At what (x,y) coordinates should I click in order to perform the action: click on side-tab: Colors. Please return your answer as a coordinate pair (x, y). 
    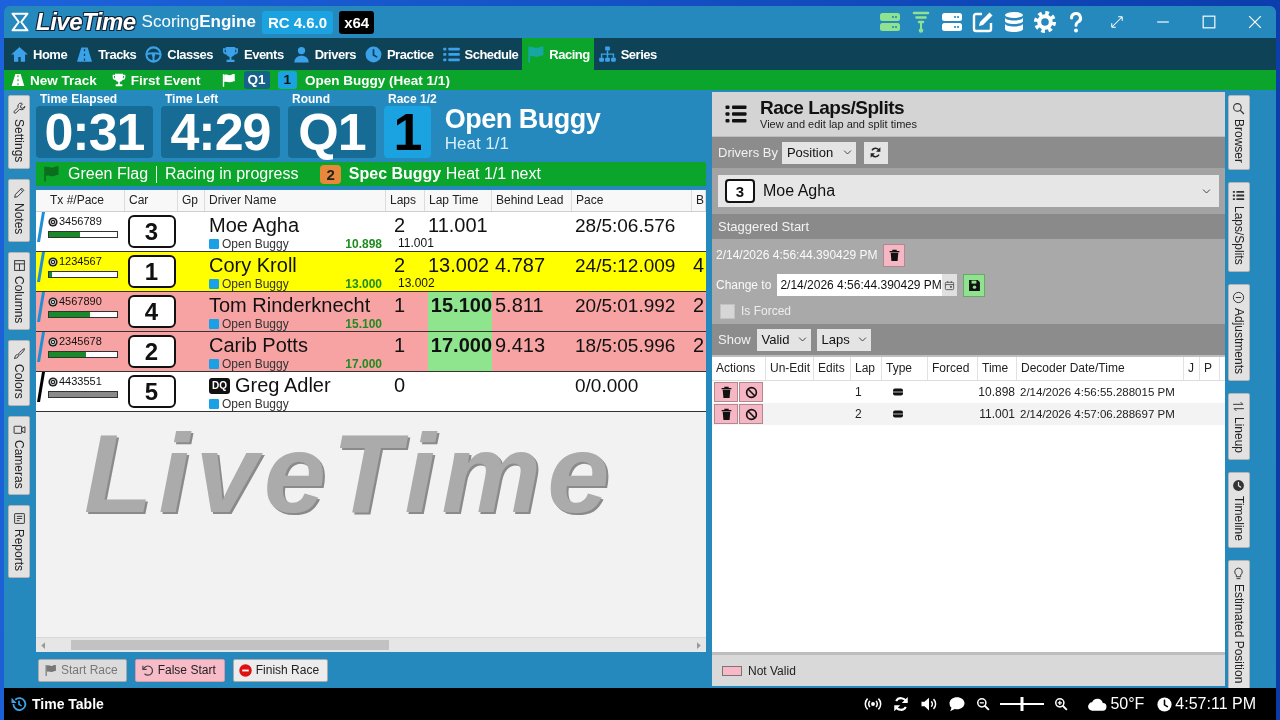
    Looking at the image, I should click on (19, 373).